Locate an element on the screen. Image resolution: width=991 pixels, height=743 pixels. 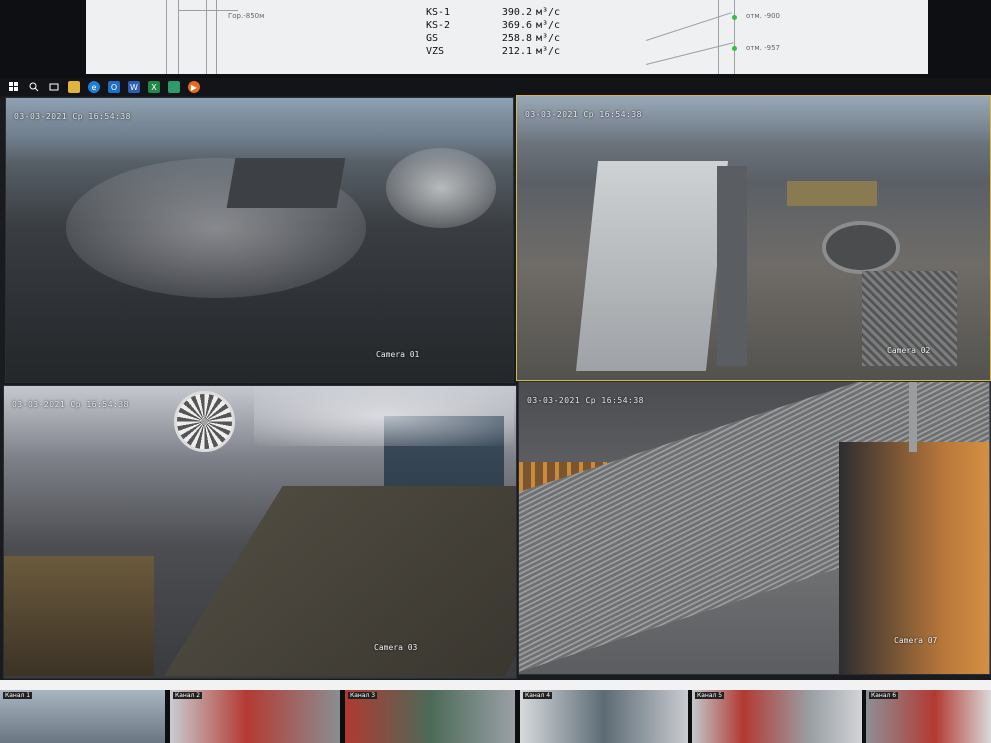
channel-label: Канал 5 is located at coordinates (710, 695).